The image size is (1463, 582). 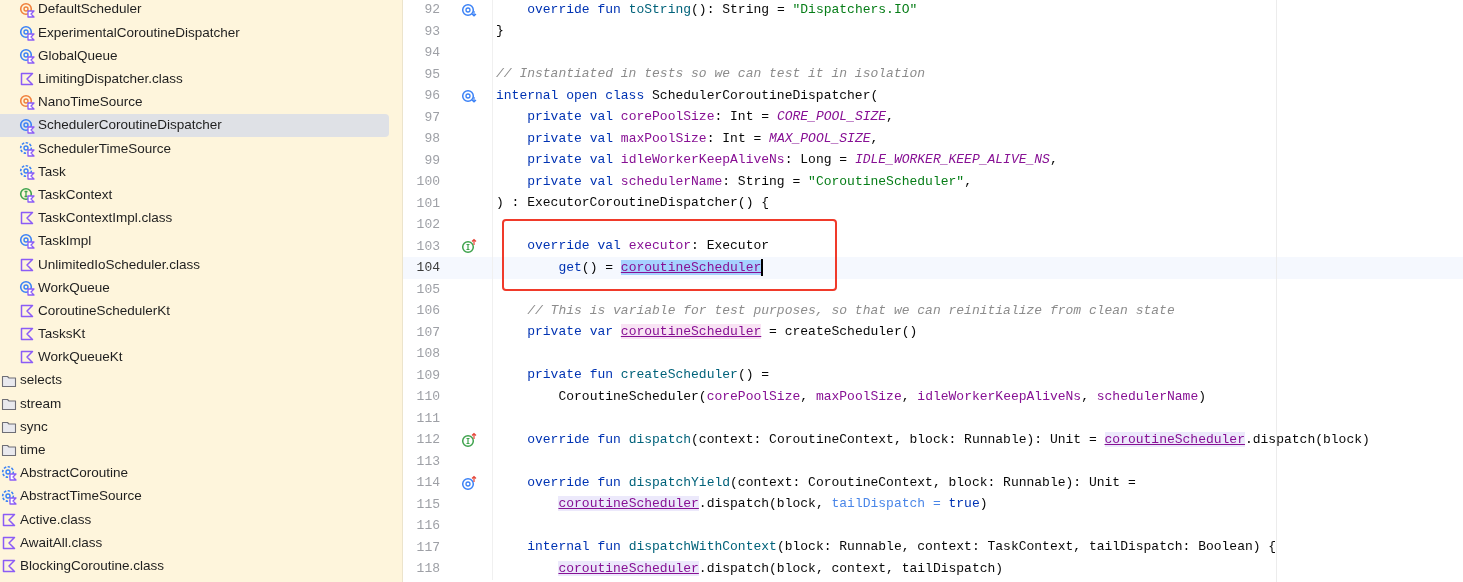 I want to click on code-line: private val schedulerName: String = "CoroutineScheduler",, so click(x=749, y=181).